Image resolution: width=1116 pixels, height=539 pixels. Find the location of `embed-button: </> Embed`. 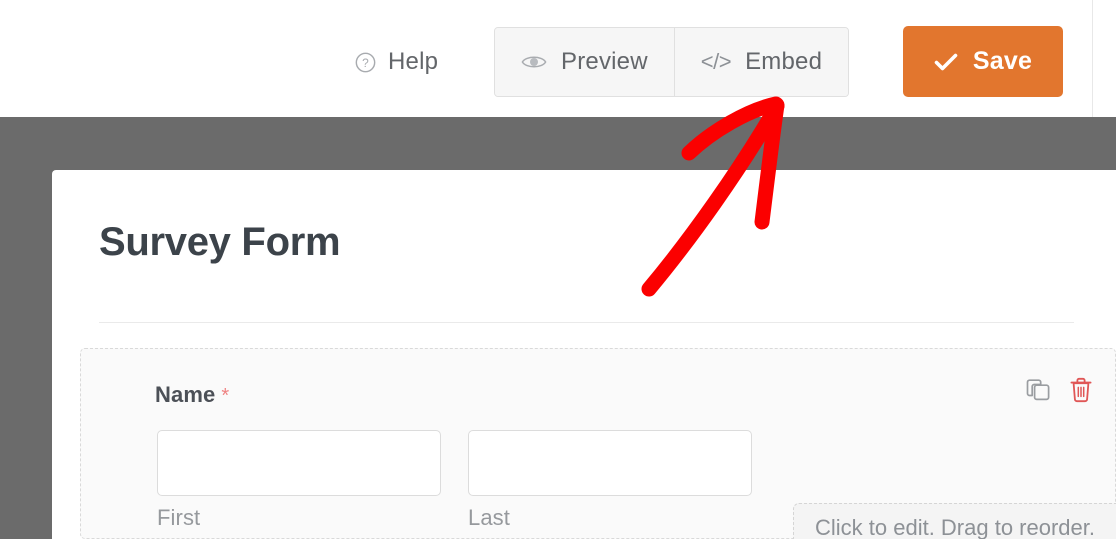

embed-button: </> Embed is located at coordinates (761, 62).